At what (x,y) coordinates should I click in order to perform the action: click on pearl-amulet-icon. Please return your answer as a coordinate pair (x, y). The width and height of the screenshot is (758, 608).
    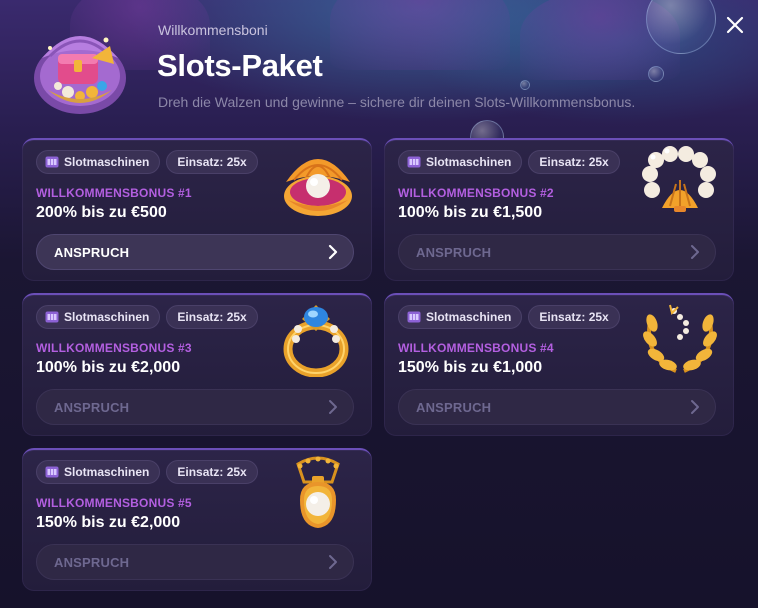
    Looking at the image, I should click on (318, 492).